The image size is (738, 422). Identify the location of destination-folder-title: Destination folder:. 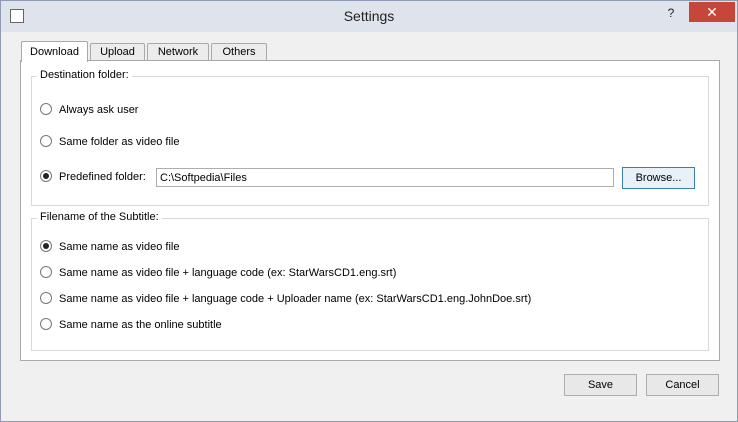
(84, 75).